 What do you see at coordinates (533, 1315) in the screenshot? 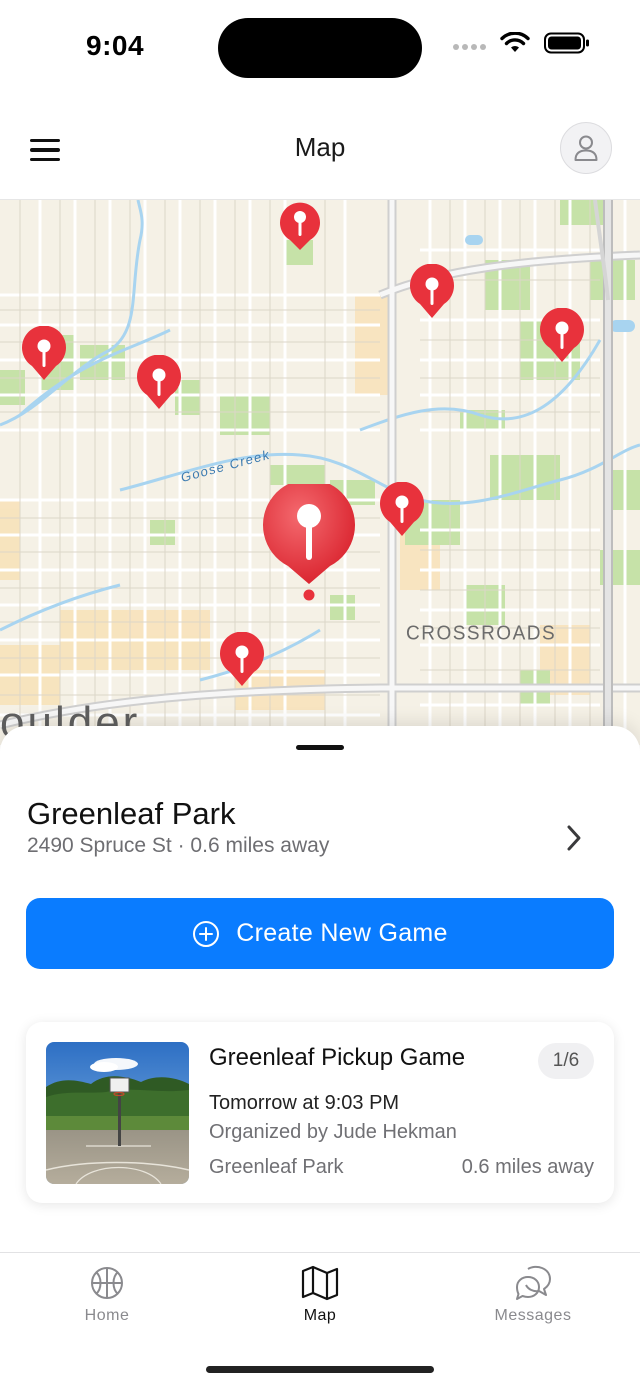
I see `tab-messages-label: Messages` at bounding box center [533, 1315].